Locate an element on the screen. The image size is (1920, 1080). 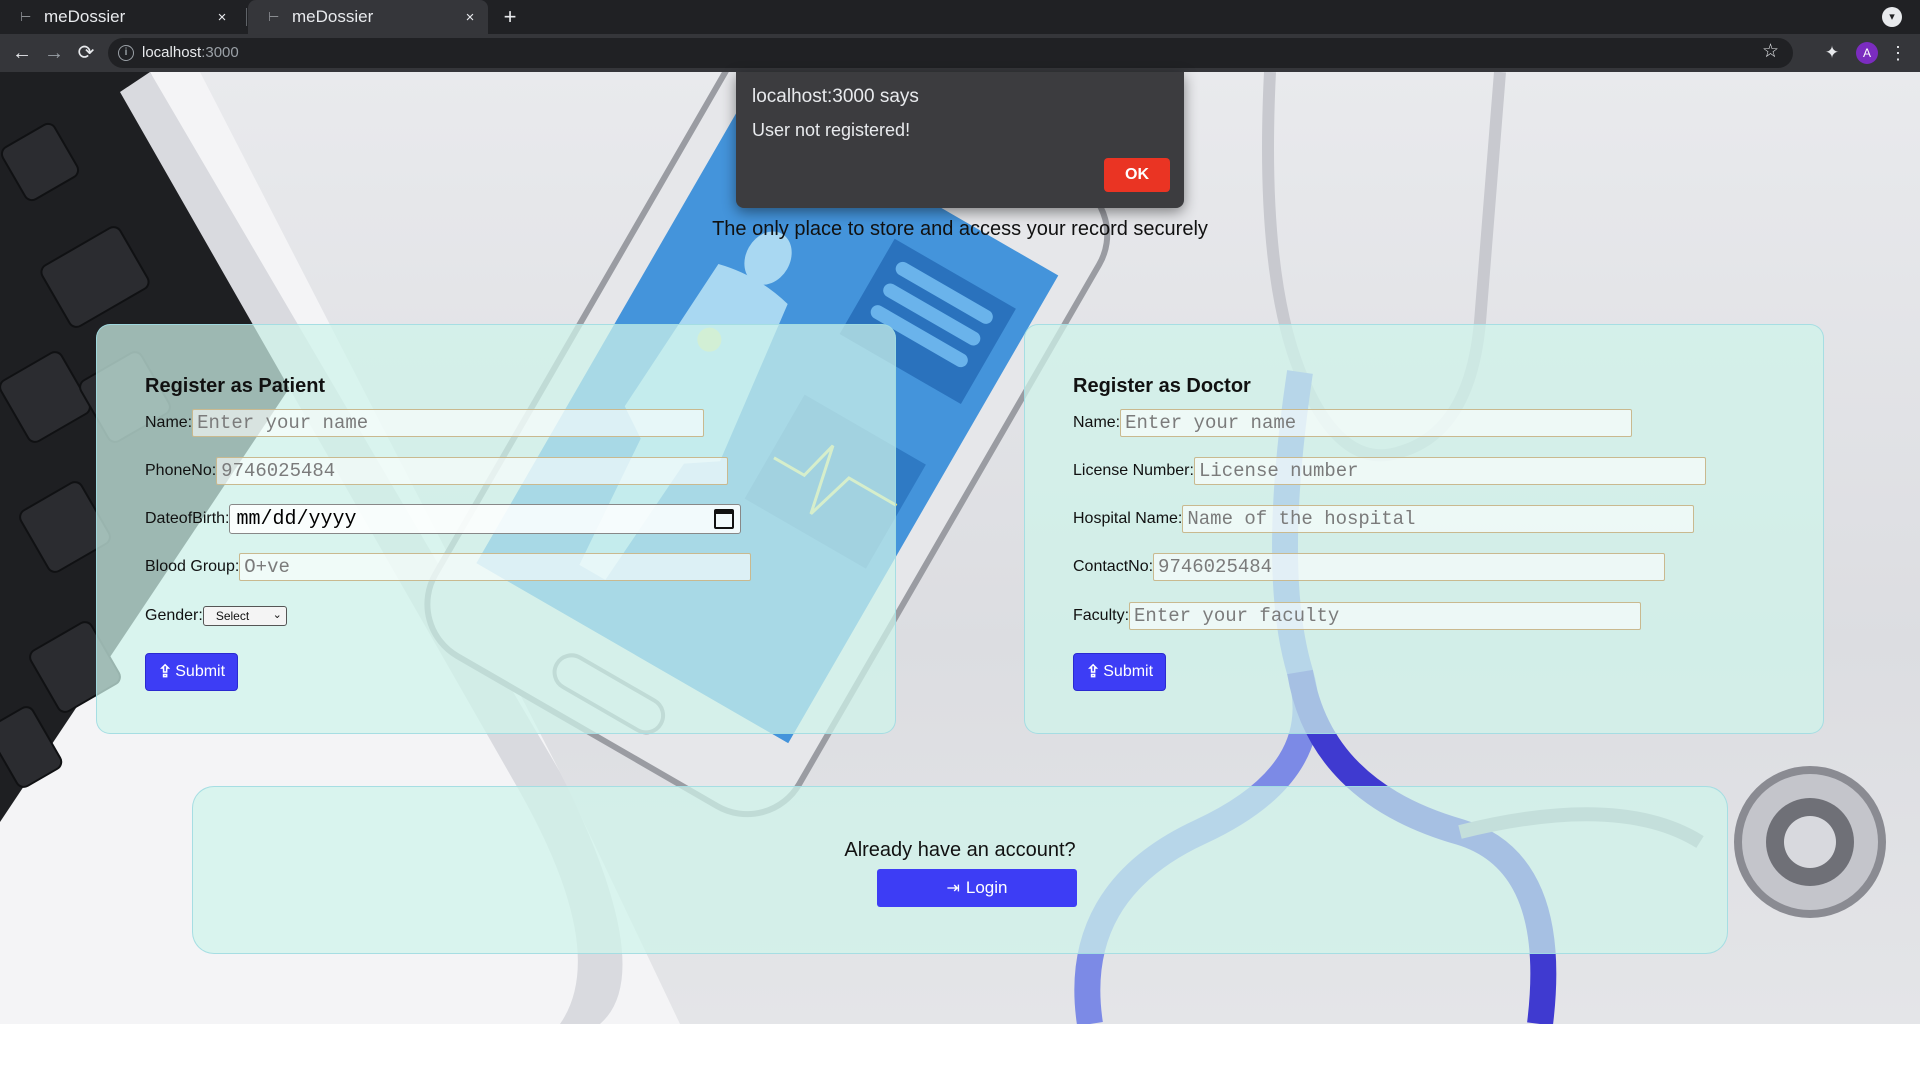
sign-in-icon: ⇥ is located at coordinates (953, 888).